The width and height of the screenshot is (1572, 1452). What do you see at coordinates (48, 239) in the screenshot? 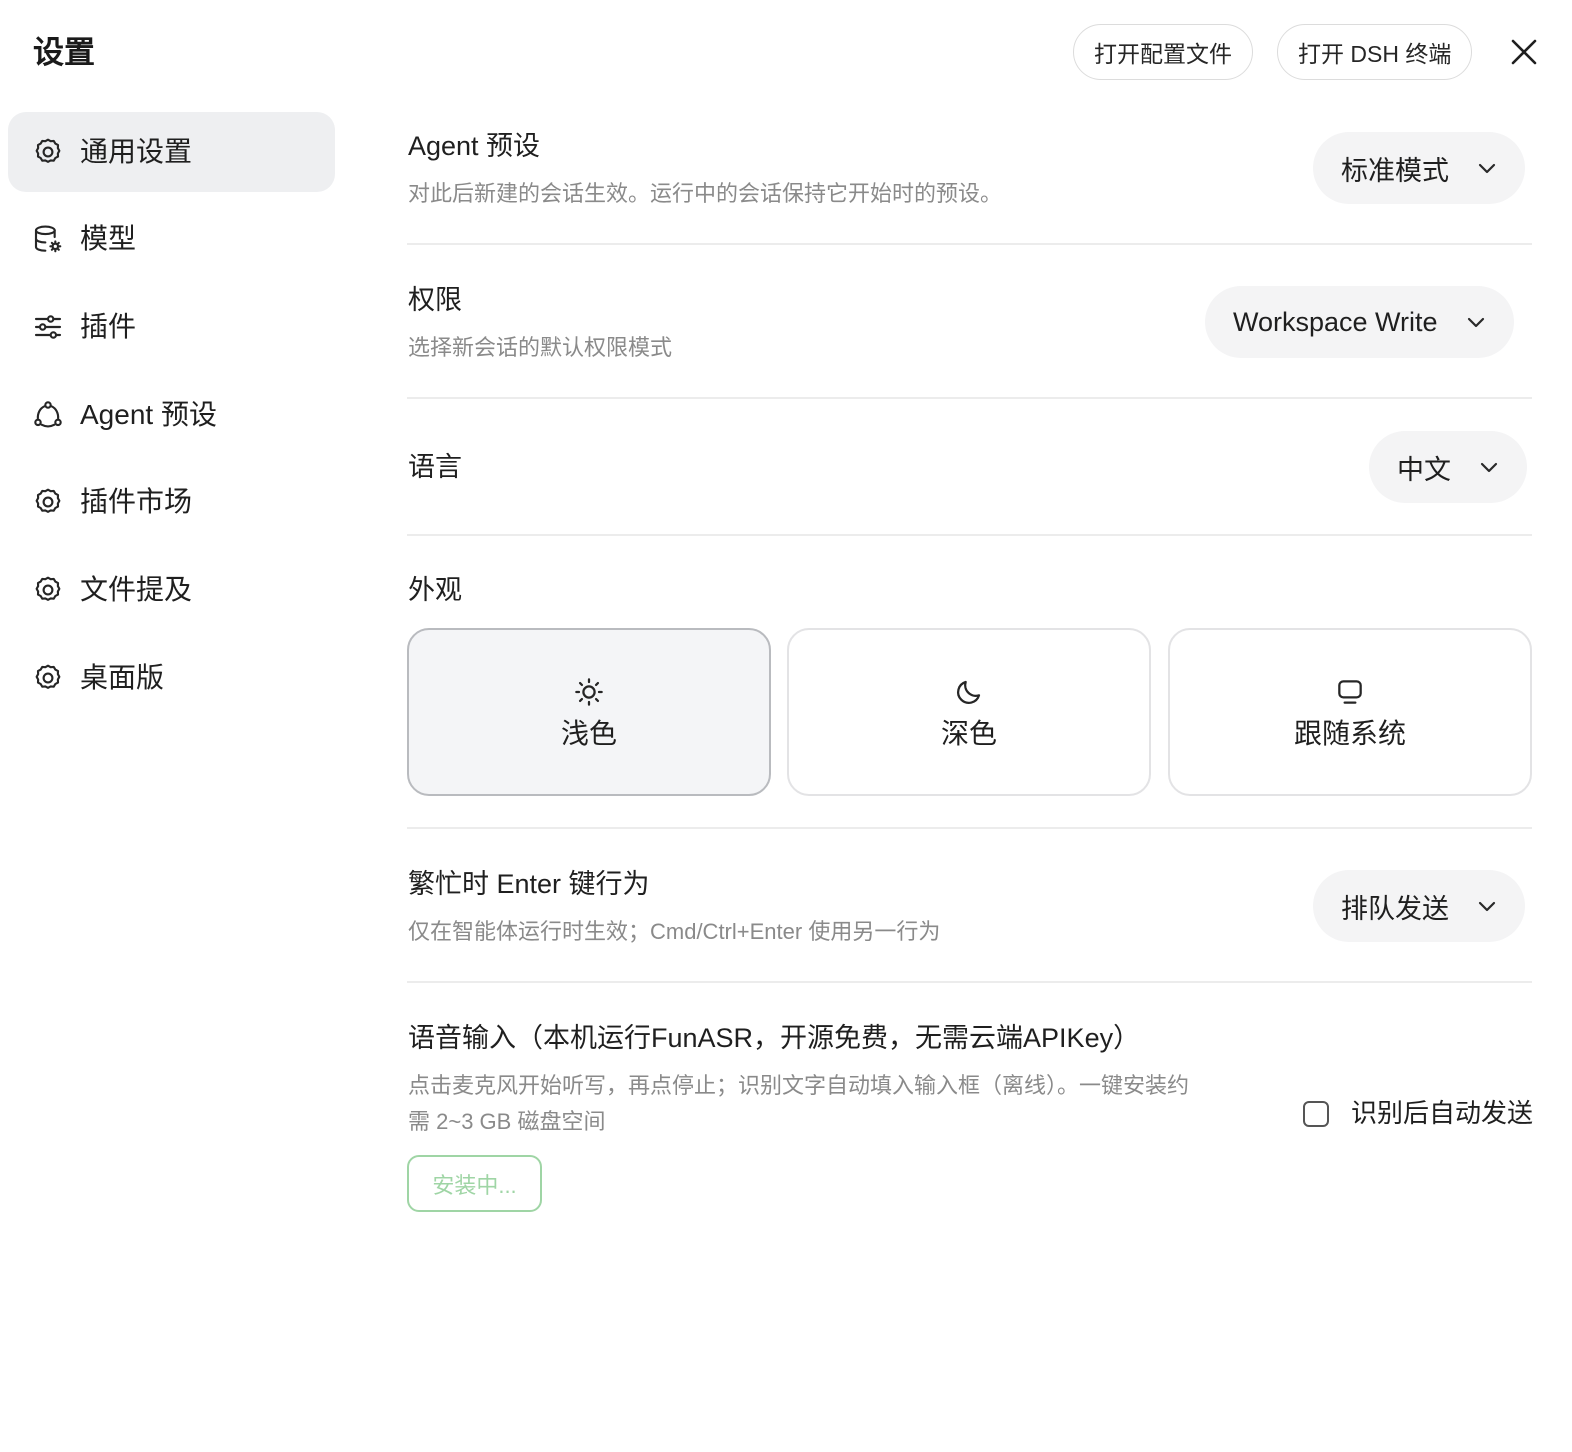
I see `database-gear-icon` at bounding box center [48, 239].